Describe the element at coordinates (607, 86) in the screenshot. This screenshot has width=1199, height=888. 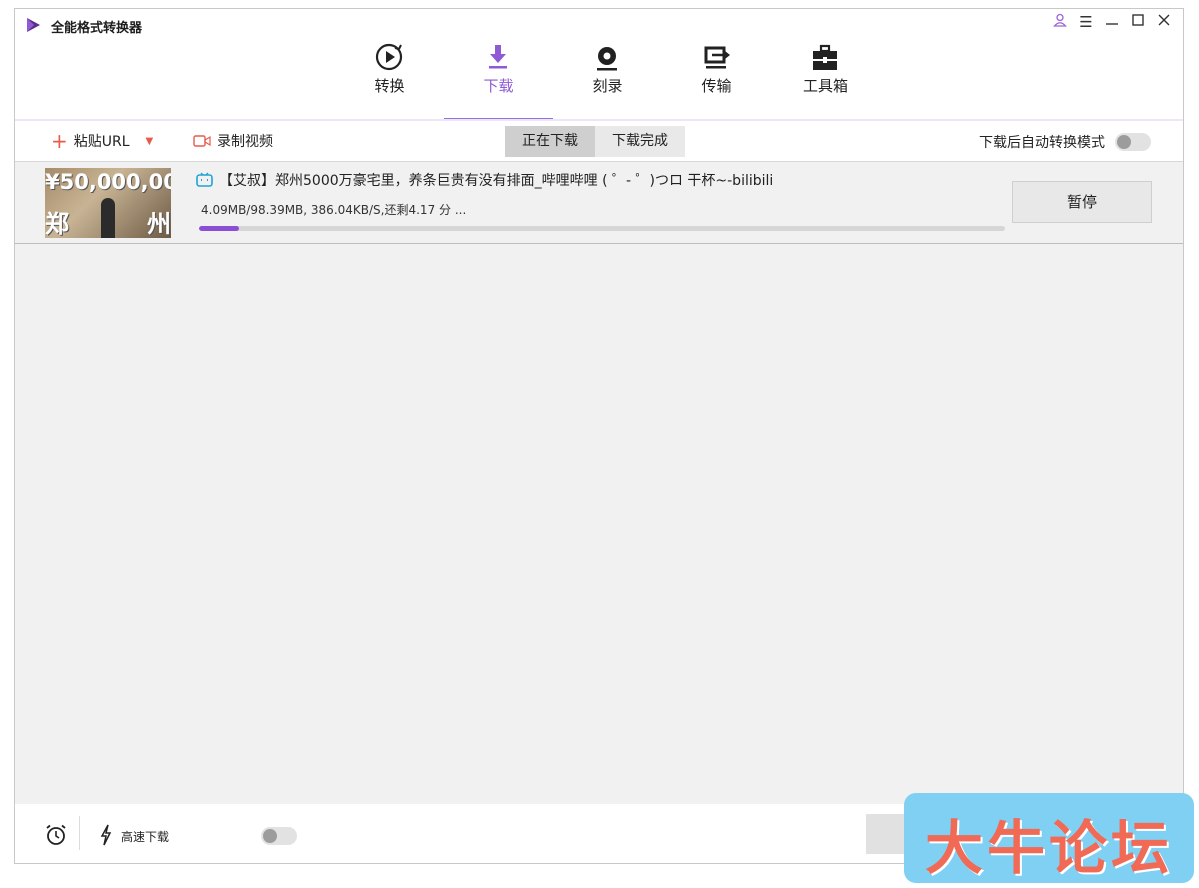
I see `tab-burn-label: 刻录` at that location.